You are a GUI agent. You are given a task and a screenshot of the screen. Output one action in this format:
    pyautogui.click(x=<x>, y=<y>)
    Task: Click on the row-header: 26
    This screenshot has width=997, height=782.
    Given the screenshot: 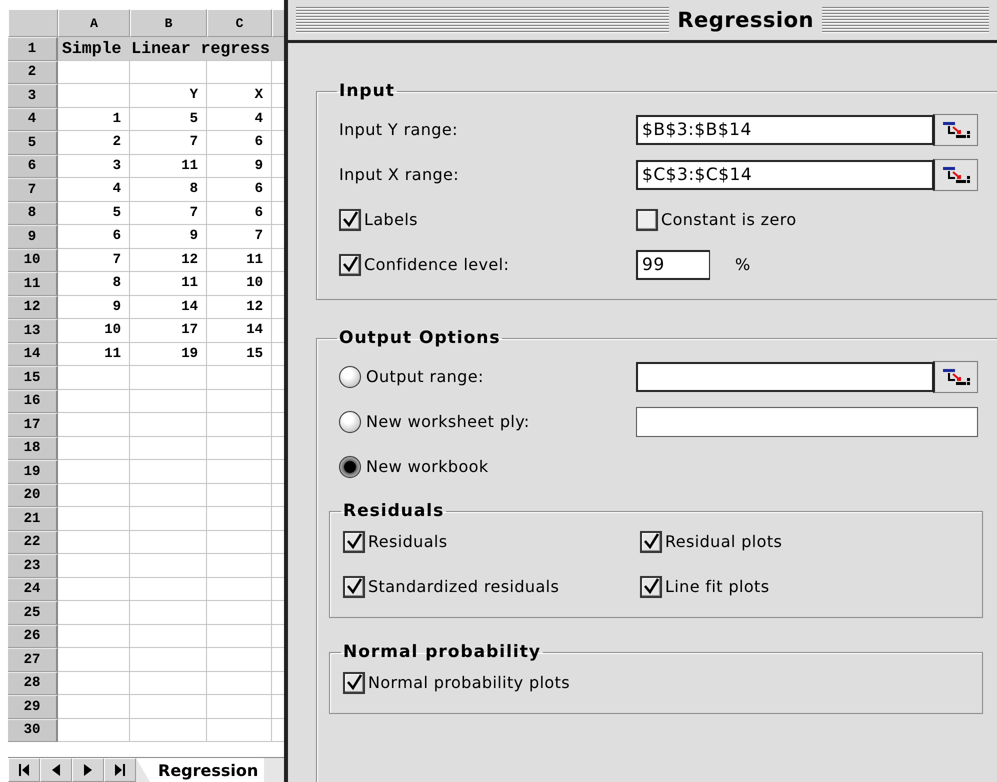 What is the action you would take?
    pyautogui.click(x=33, y=636)
    